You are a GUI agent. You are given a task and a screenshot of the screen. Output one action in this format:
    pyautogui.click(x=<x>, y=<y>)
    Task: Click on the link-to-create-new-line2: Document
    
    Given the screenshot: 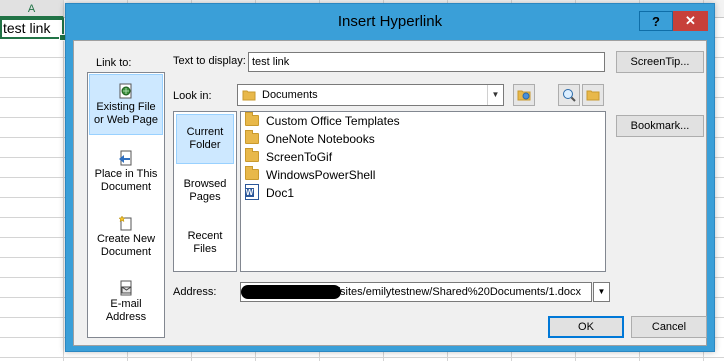 What is the action you would take?
    pyautogui.click(x=126, y=252)
    